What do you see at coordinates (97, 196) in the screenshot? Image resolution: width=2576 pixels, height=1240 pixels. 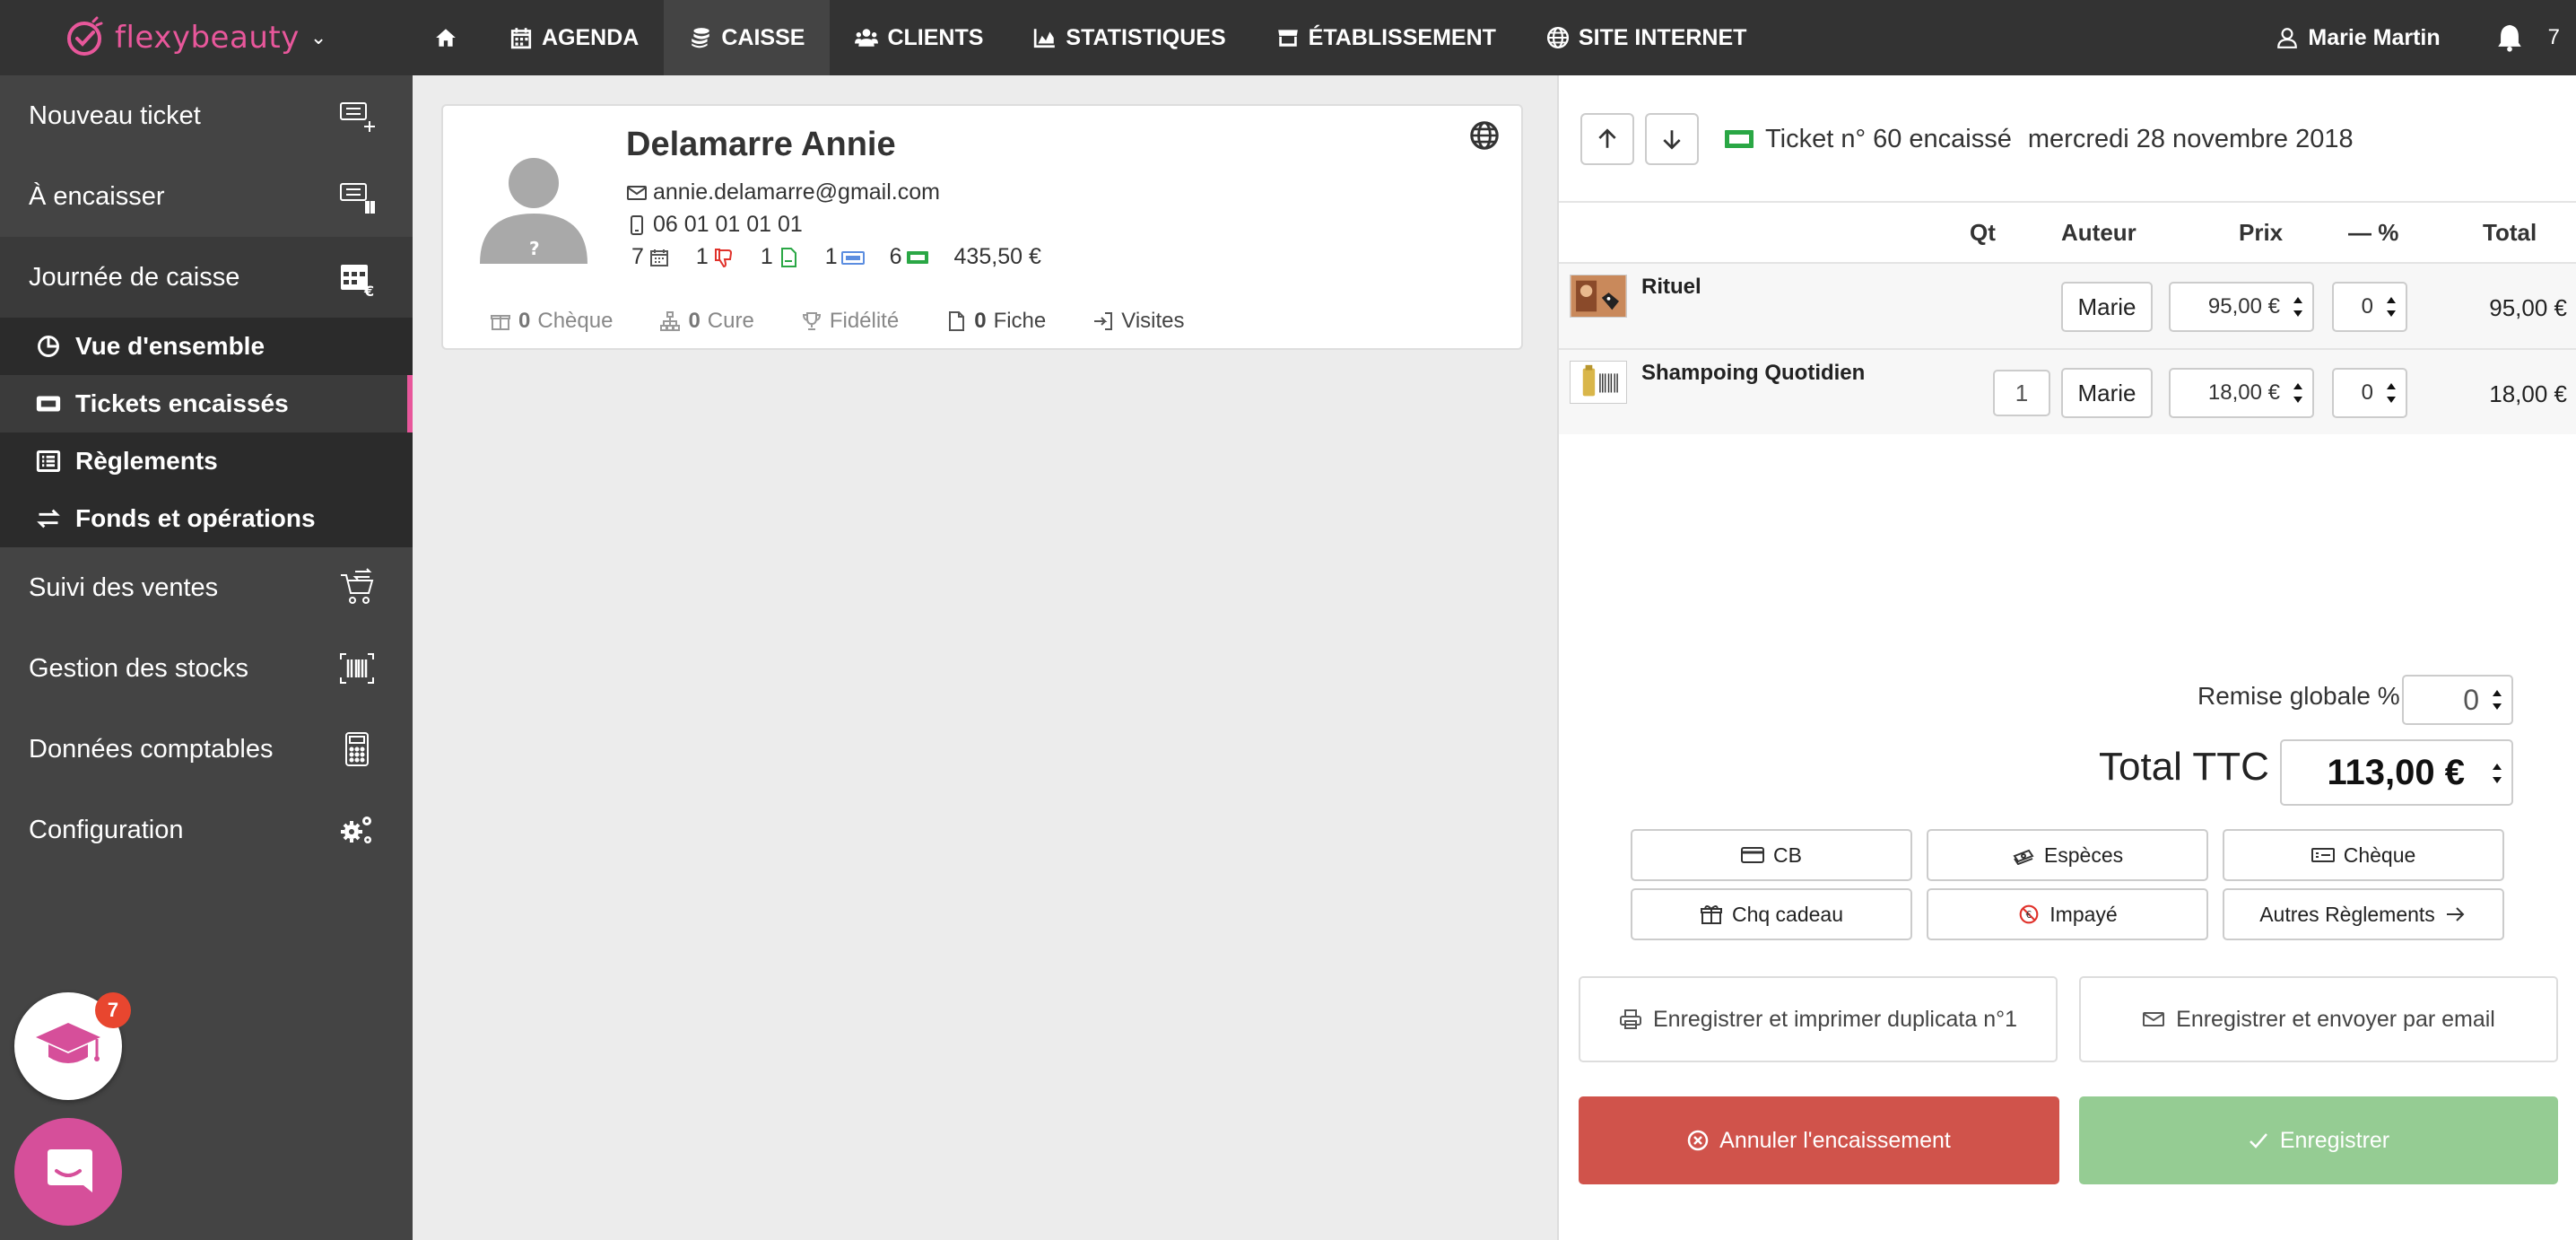 I see `sidebar-item-label: À encaisser` at bounding box center [97, 196].